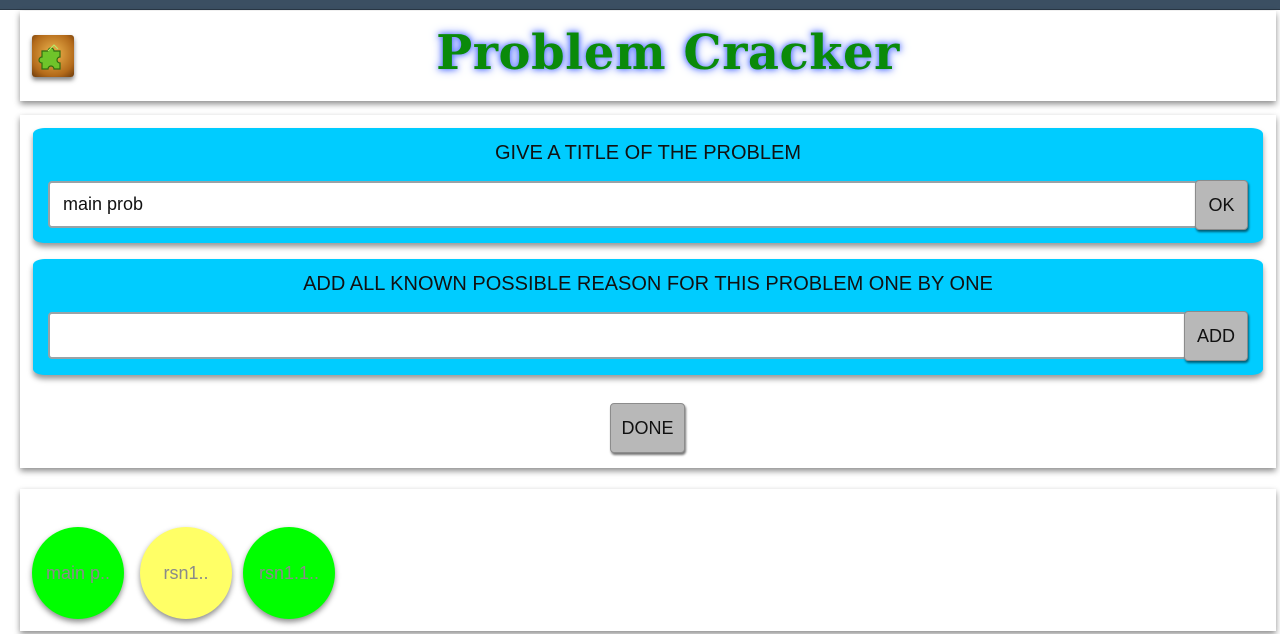  What do you see at coordinates (647, 428) in the screenshot?
I see `done-button: DONE` at bounding box center [647, 428].